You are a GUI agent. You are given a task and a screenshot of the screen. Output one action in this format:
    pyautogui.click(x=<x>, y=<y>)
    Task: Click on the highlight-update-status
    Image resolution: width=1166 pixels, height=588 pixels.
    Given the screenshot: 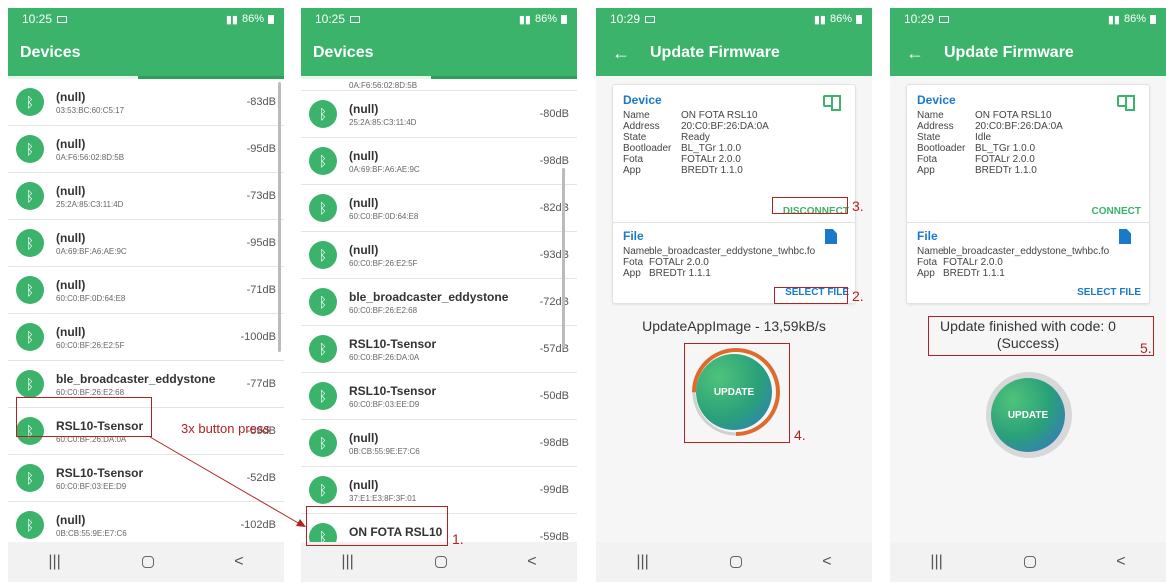 What is the action you would take?
    pyautogui.click(x=1041, y=336)
    